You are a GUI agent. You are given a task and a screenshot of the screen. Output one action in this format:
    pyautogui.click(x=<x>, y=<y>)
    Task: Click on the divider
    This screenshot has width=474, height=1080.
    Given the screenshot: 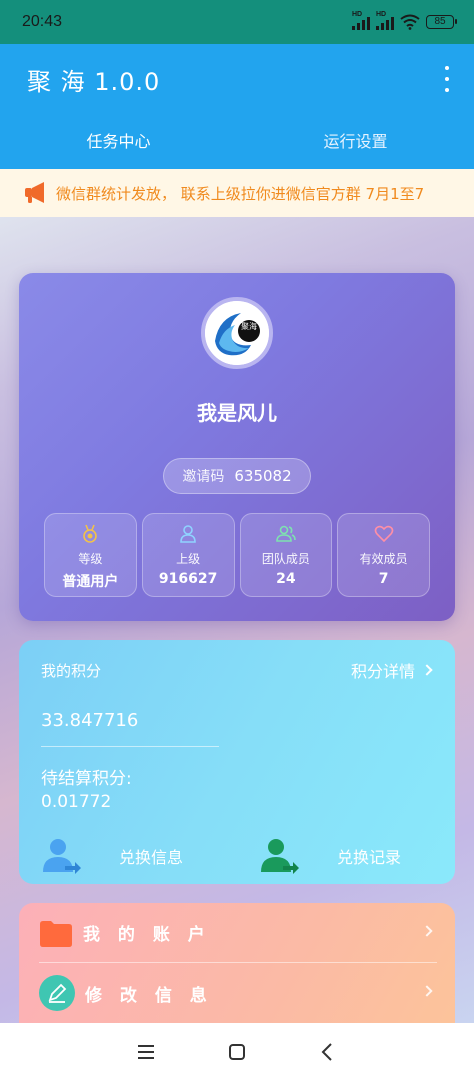 What is the action you would take?
    pyautogui.click(x=130, y=746)
    